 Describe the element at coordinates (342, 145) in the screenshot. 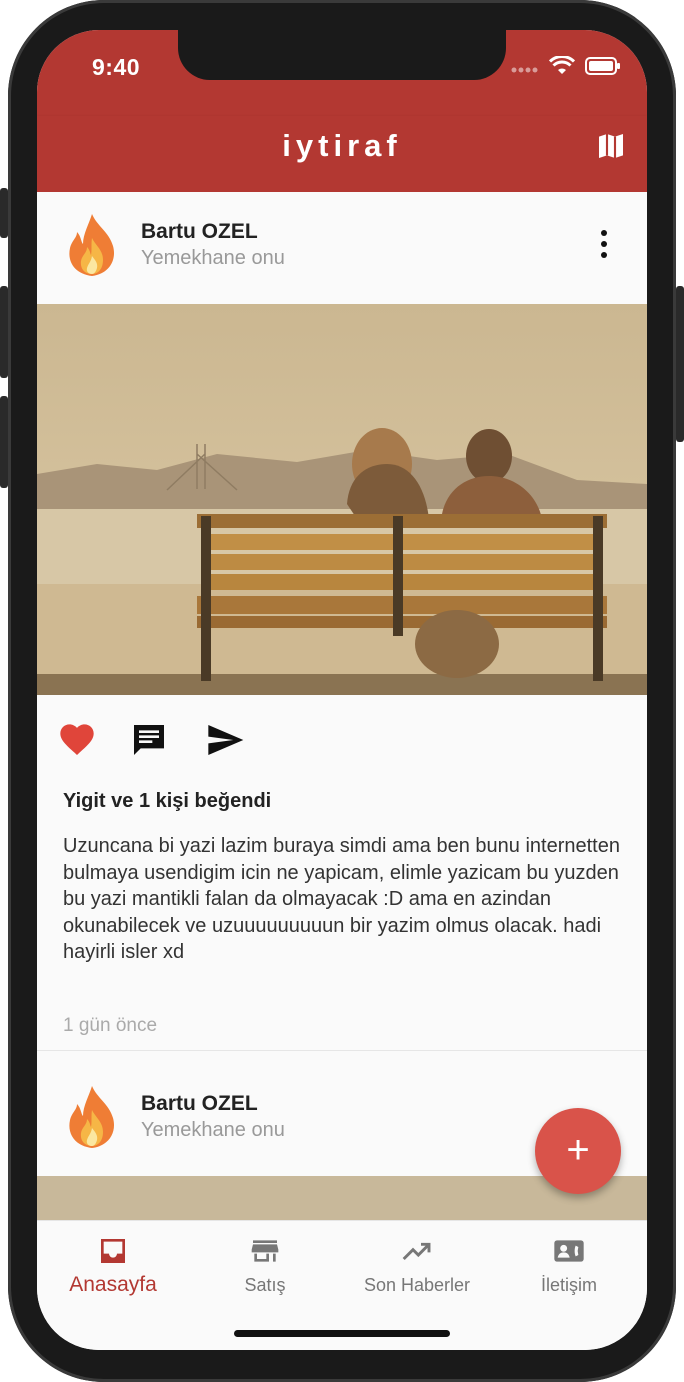

I see `app-title: iytiraf` at that location.